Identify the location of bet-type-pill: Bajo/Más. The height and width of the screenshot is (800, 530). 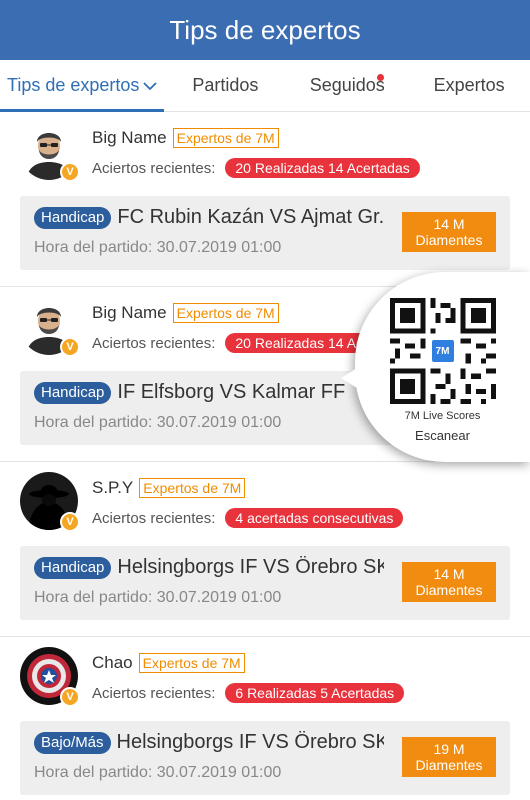
(72, 742).